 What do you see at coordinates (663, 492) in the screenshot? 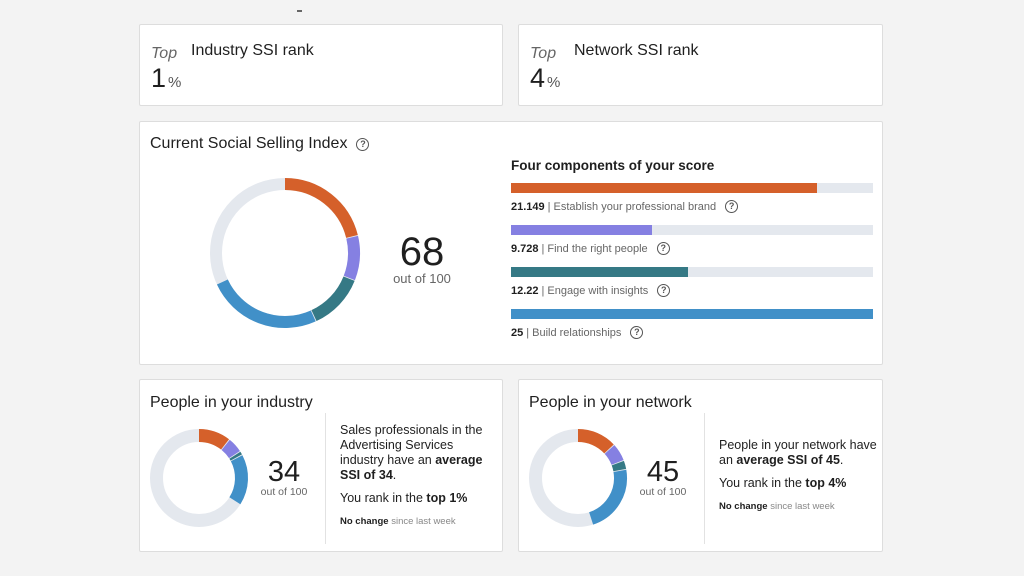
I see `network-score-sub: out of 100` at bounding box center [663, 492].